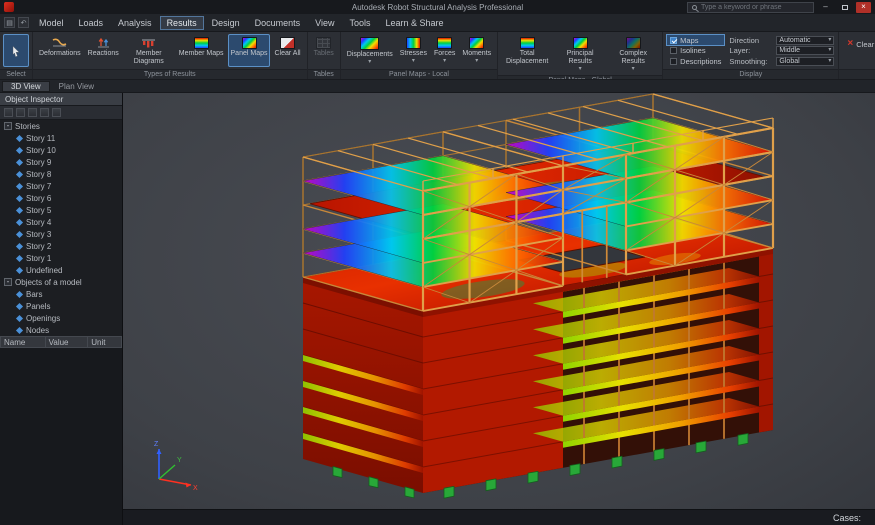 Image resolution: width=875 pixels, height=525 pixels. What do you see at coordinates (61, 270) in the screenshot?
I see `tree-item-undefined: Undefined` at bounding box center [61, 270].